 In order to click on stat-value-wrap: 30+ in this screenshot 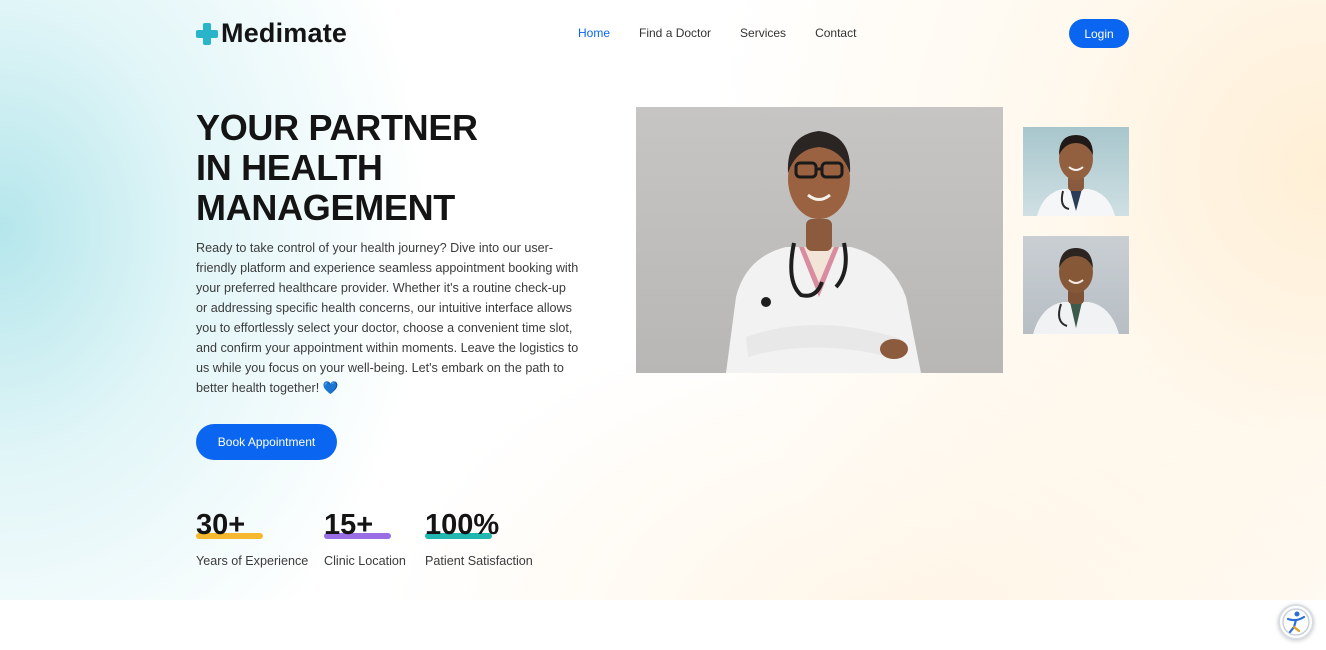, I will do `click(252, 525)`.